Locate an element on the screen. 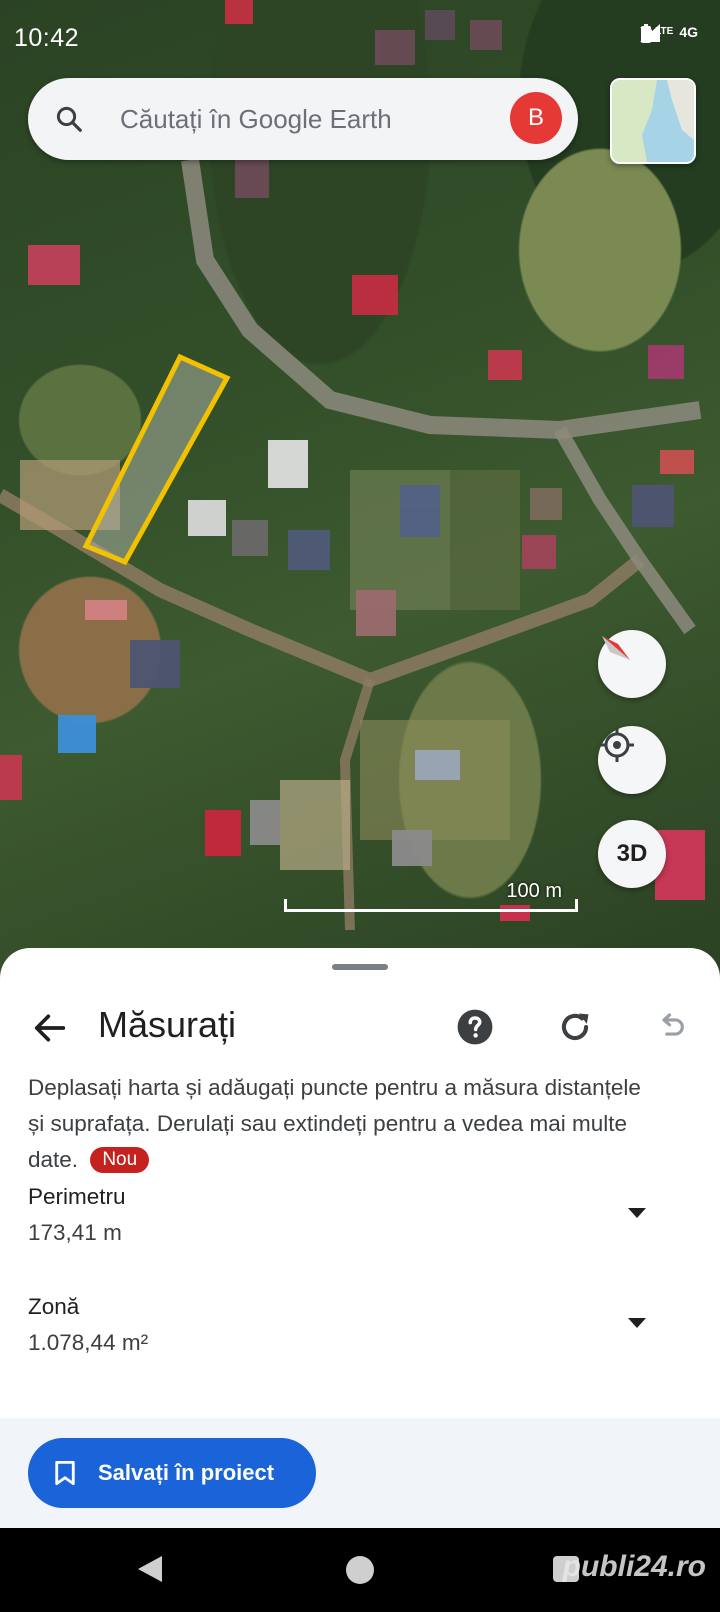  perimeter-value: 173,41 m is located at coordinates (75, 1232).